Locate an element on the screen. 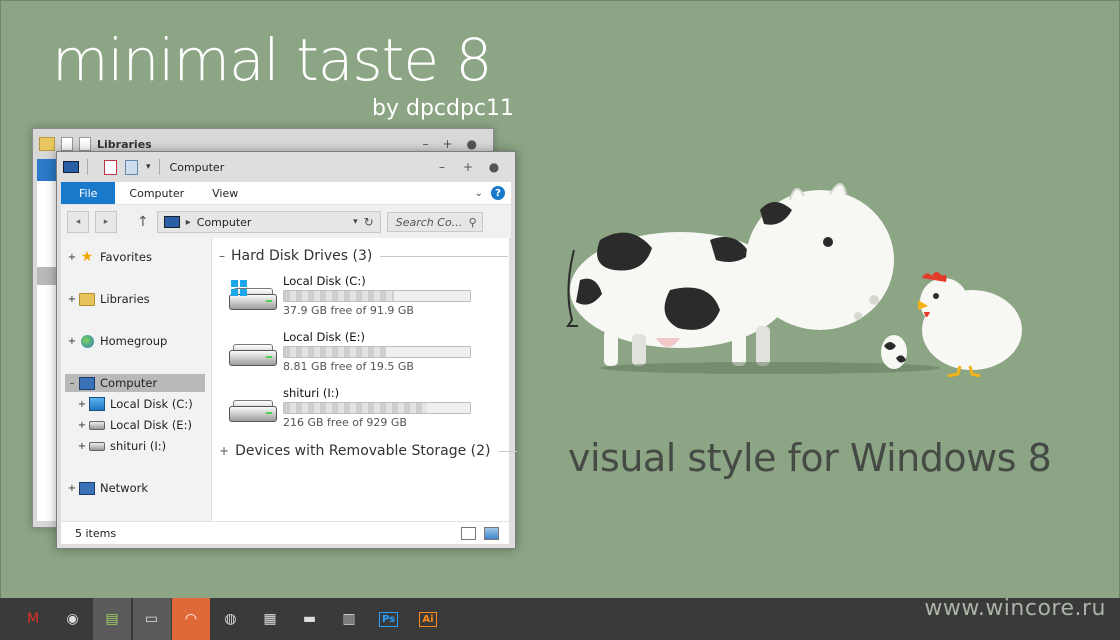 Image resolution: width=1120 pixels, height=640 pixels. egg-illustration is located at coordinates (894, 352).